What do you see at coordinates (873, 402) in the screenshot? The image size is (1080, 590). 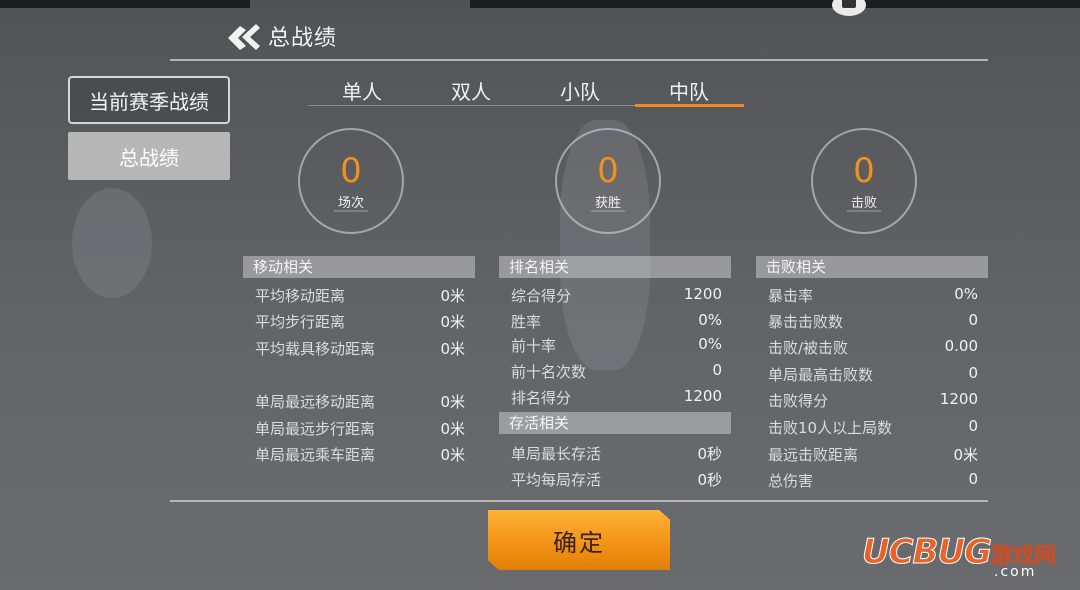 I see `stat-row: 击败得分 1200` at bounding box center [873, 402].